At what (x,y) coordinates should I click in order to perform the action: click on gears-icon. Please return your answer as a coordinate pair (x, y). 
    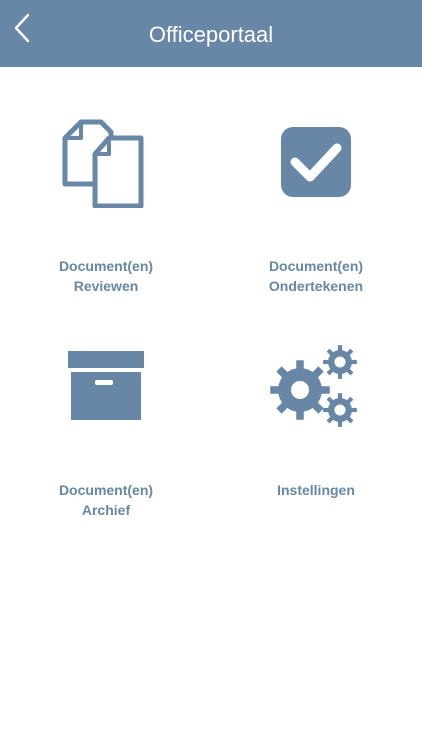
    Looking at the image, I should click on (316, 387).